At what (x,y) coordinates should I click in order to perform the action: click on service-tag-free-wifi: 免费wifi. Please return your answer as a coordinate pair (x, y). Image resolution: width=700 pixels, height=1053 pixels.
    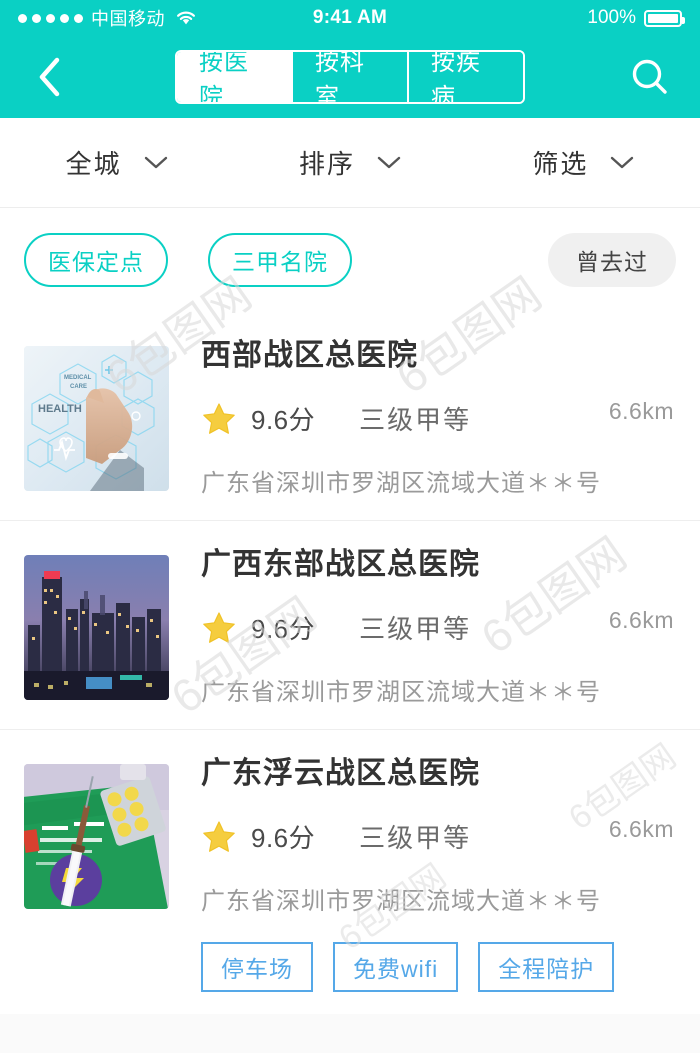
    Looking at the image, I should click on (396, 967).